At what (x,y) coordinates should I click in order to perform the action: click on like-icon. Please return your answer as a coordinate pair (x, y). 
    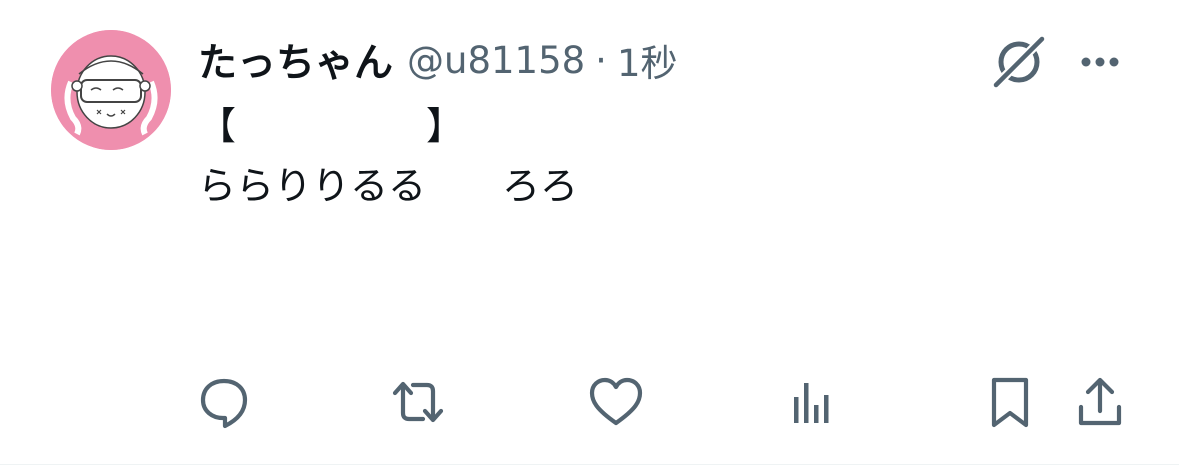
    Looking at the image, I should click on (616, 401).